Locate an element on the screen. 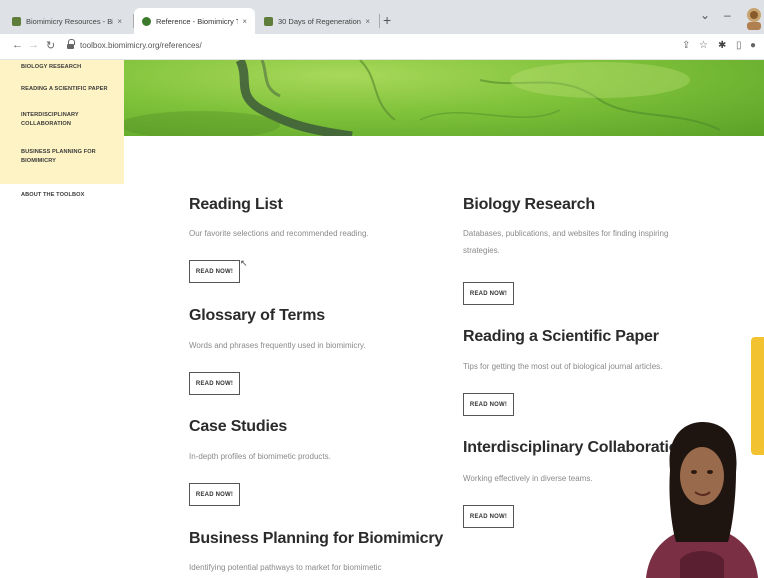  extensions-icon: ✱ is located at coordinates (722, 45).